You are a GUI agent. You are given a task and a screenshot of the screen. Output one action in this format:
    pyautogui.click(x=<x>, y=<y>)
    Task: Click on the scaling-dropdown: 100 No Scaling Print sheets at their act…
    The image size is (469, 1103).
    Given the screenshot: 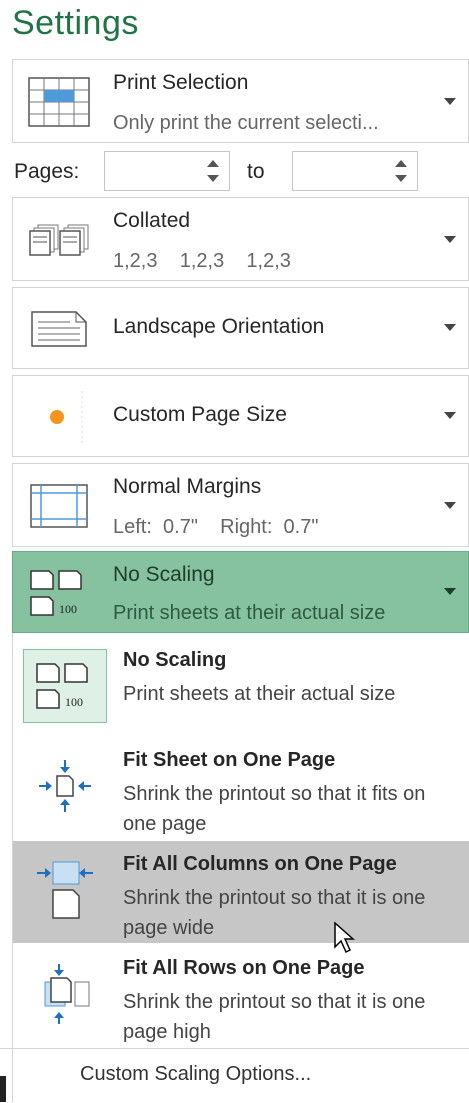 What is the action you would take?
    pyautogui.click(x=240, y=592)
    